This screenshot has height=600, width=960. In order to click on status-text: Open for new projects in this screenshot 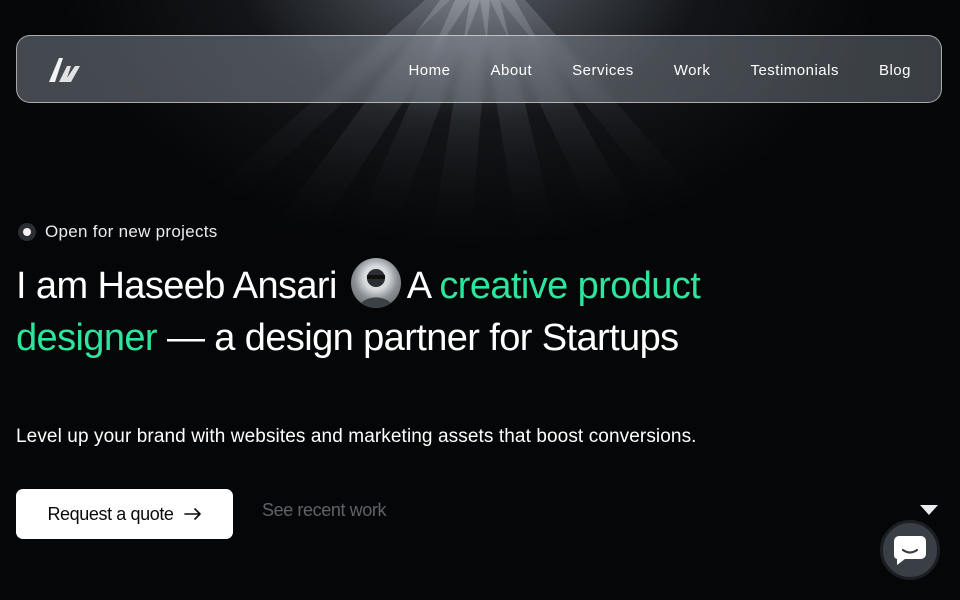, I will do `click(131, 231)`.